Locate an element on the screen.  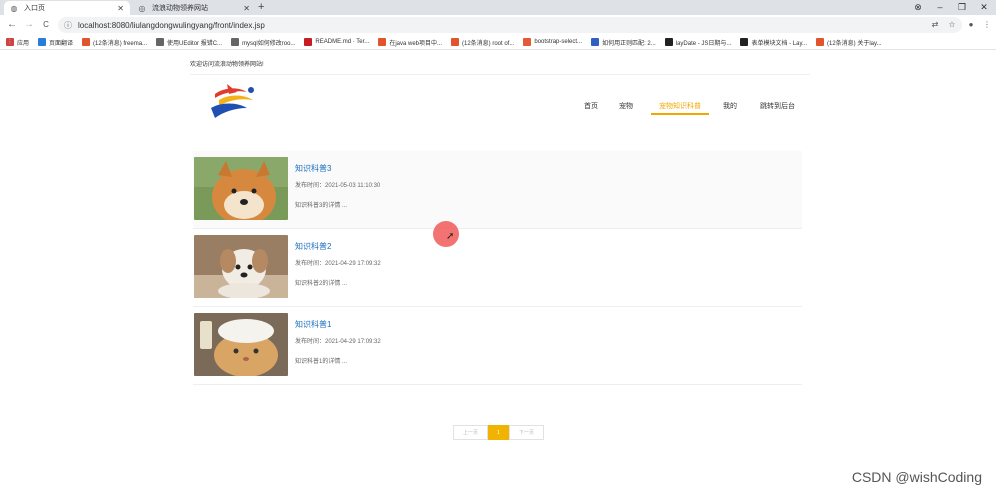
forward-button: → is located at coordinates (29, 25).